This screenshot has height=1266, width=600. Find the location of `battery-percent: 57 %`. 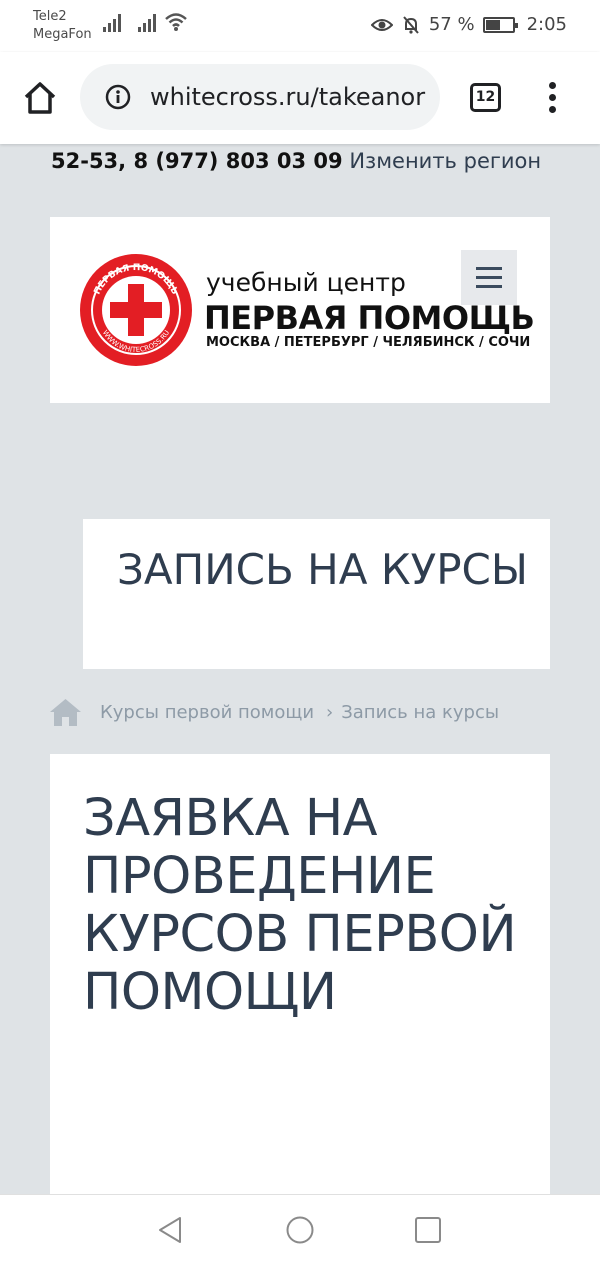

battery-percent: 57 % is located at coordinates (451, 24).